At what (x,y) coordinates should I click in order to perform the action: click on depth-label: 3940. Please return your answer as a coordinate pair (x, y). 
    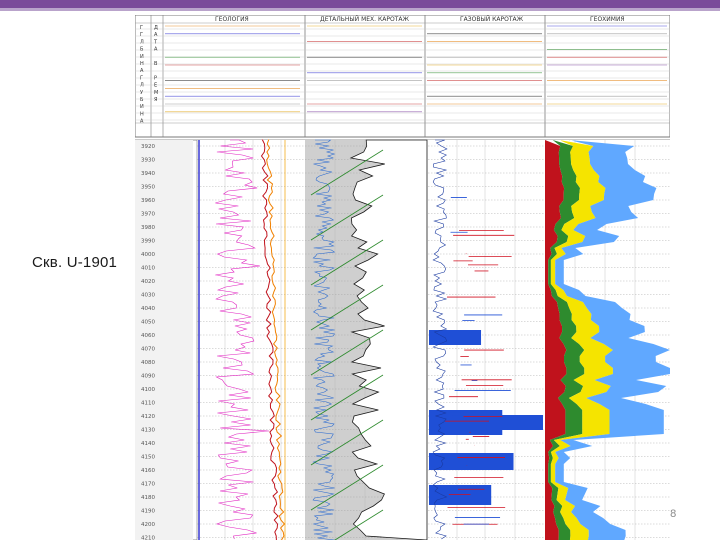
    Looking at the image, I should click on (148, 174).